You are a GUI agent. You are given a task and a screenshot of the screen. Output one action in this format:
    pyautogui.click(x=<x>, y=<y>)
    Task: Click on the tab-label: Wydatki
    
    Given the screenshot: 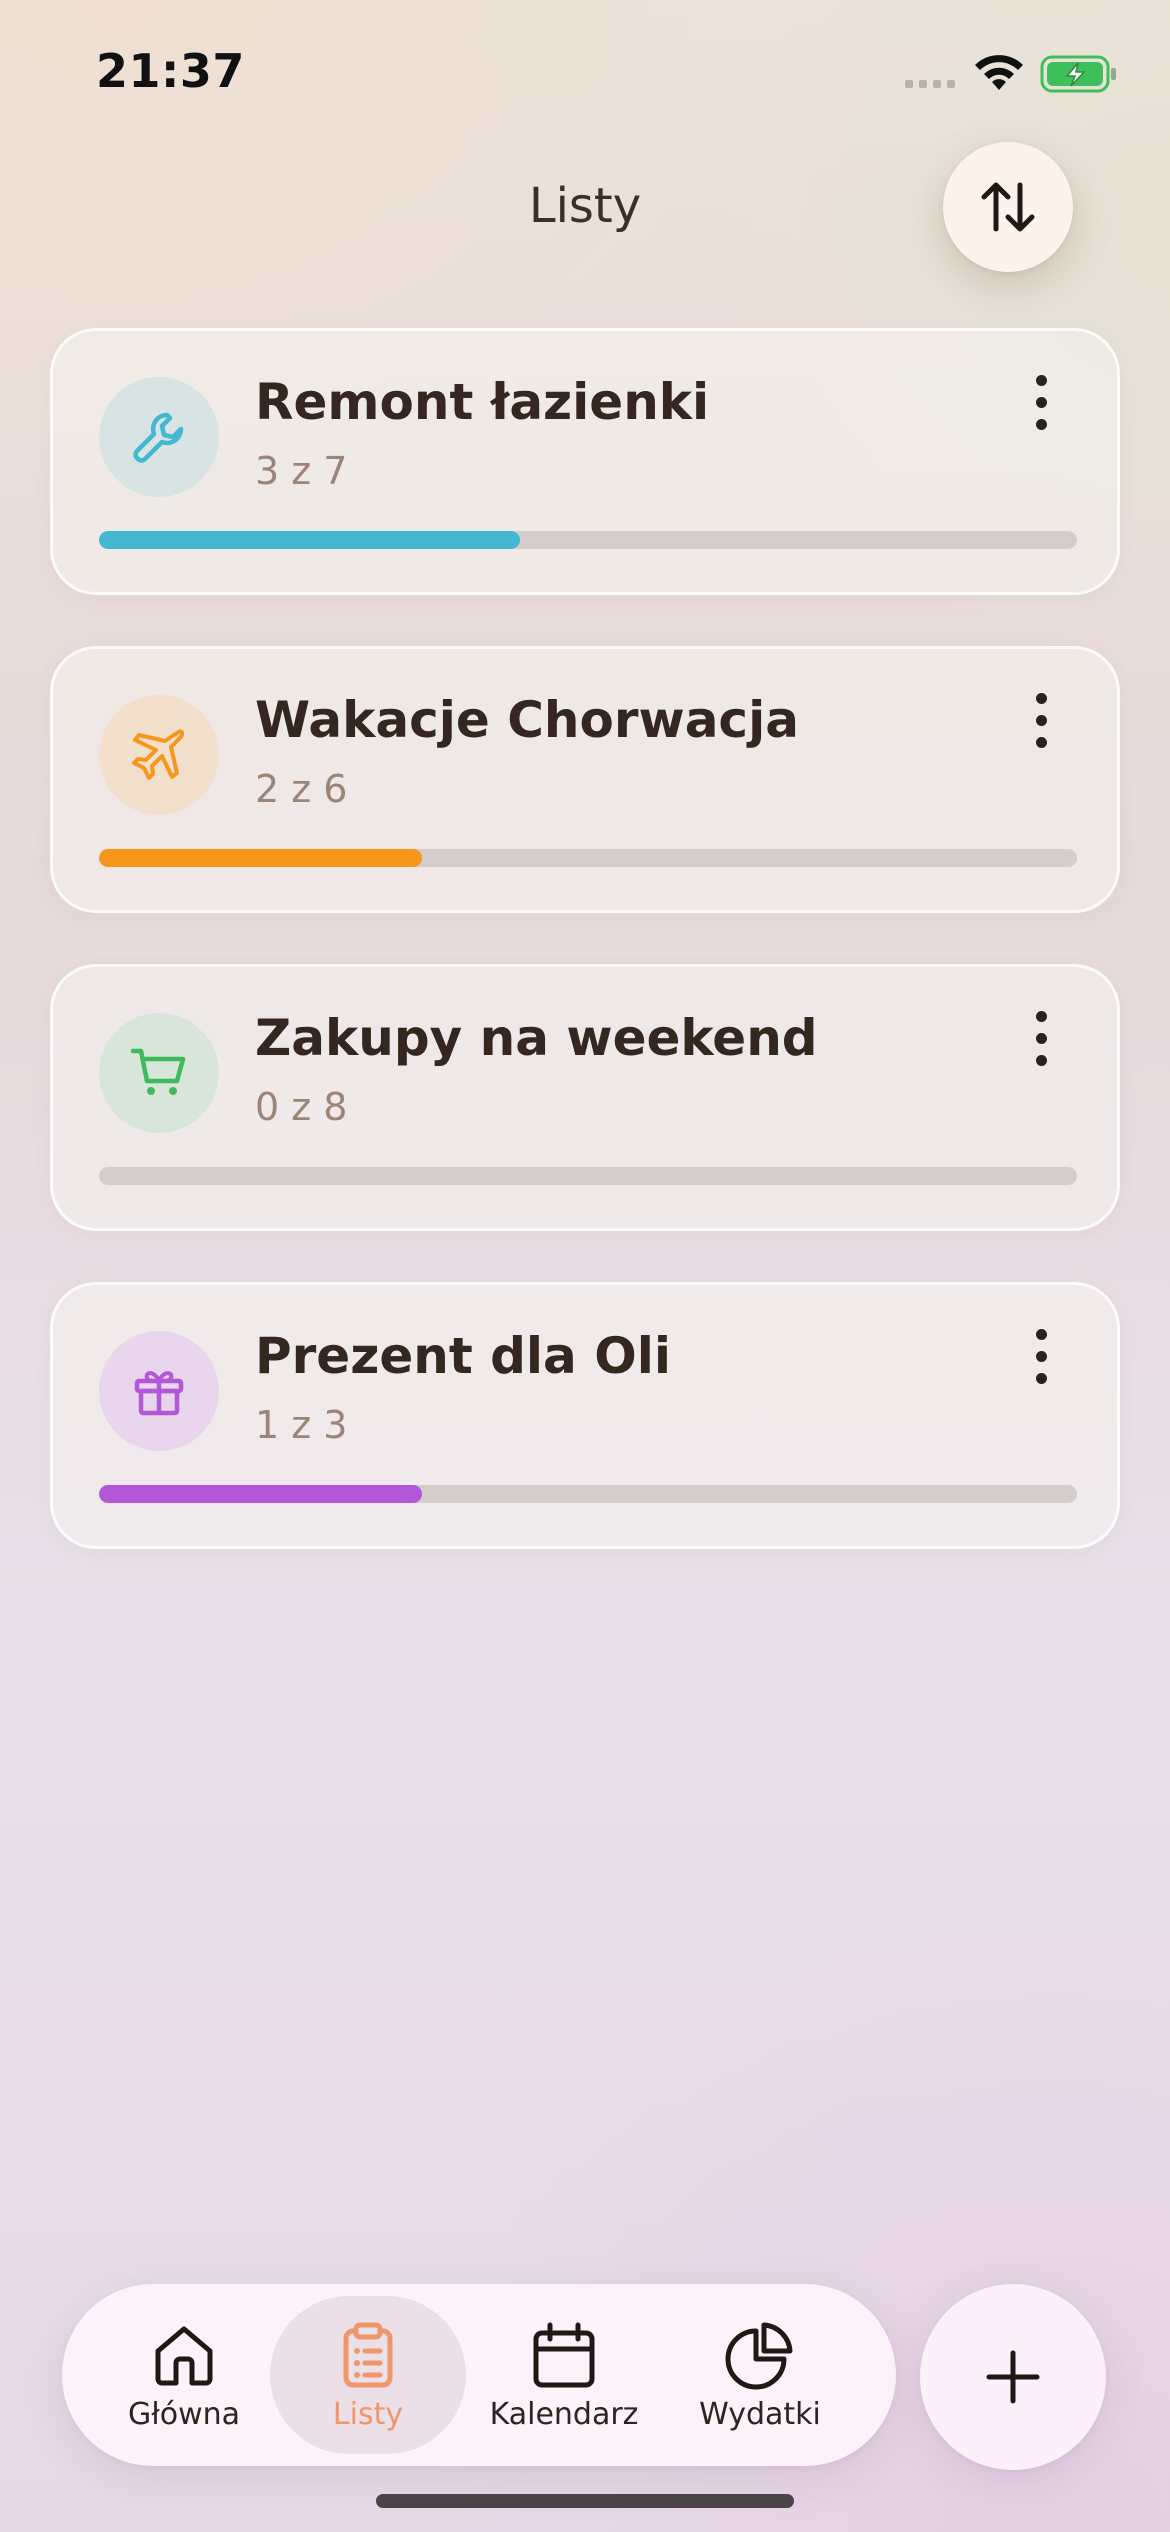 What is the action you would take?
    pyautogui.click(x=760, y=2414)
    